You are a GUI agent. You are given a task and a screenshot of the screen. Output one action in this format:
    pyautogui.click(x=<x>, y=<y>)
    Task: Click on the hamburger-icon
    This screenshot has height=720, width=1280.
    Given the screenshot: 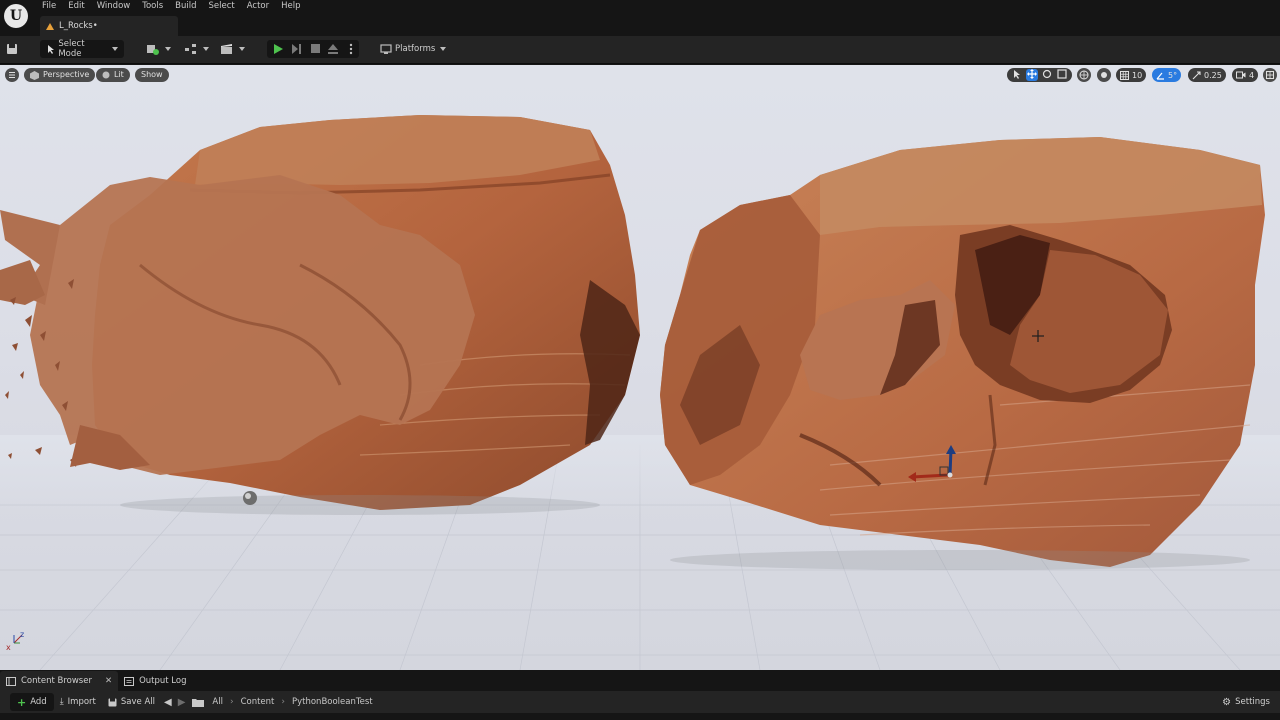 What is the action you would take?
    pyautogui.click(x=12, y=75)
    